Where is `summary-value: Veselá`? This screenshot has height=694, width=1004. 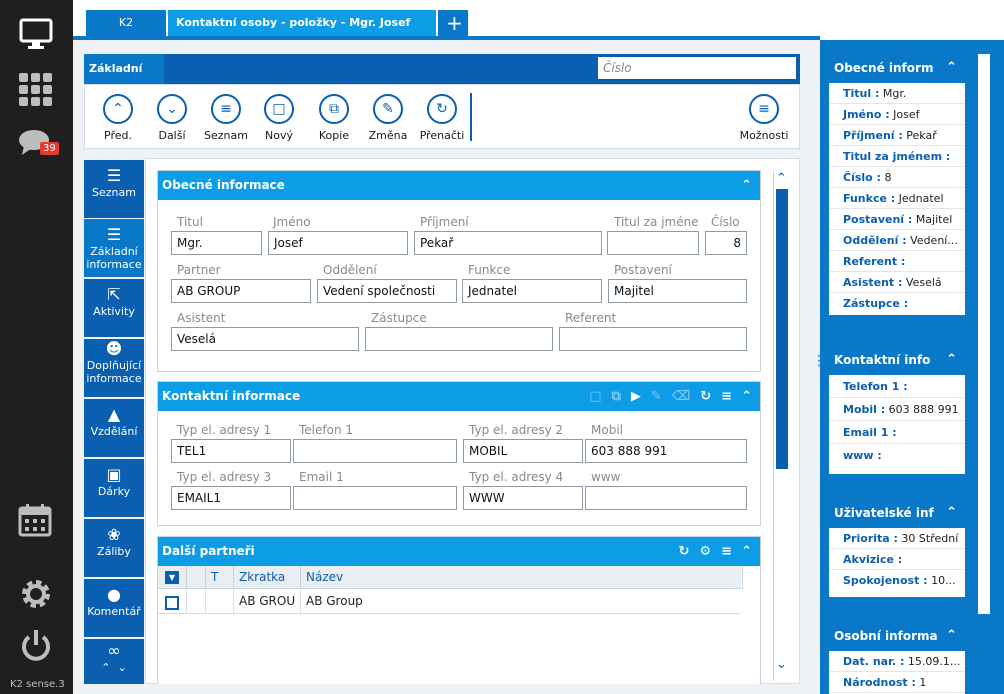
summary-value: Veselá is located at coordinates (923, 282).